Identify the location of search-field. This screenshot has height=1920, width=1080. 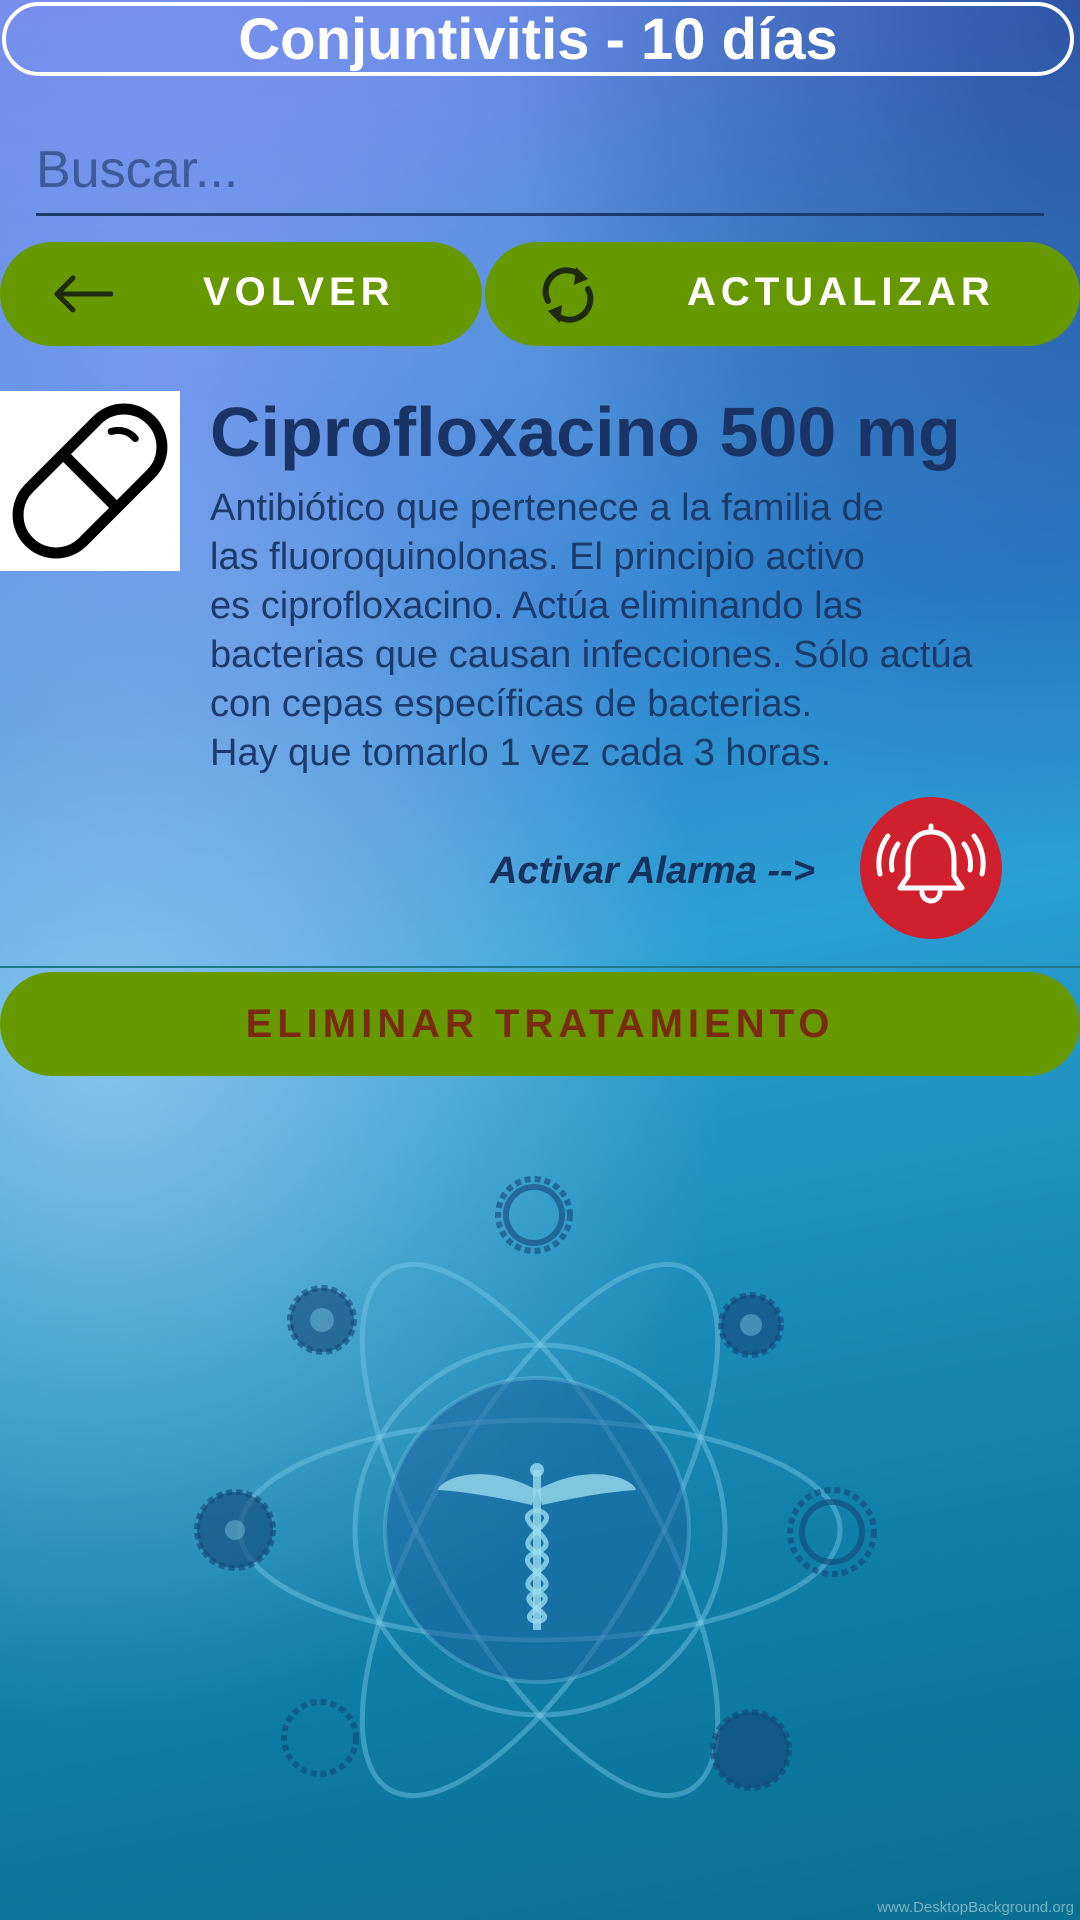
(540, 173).